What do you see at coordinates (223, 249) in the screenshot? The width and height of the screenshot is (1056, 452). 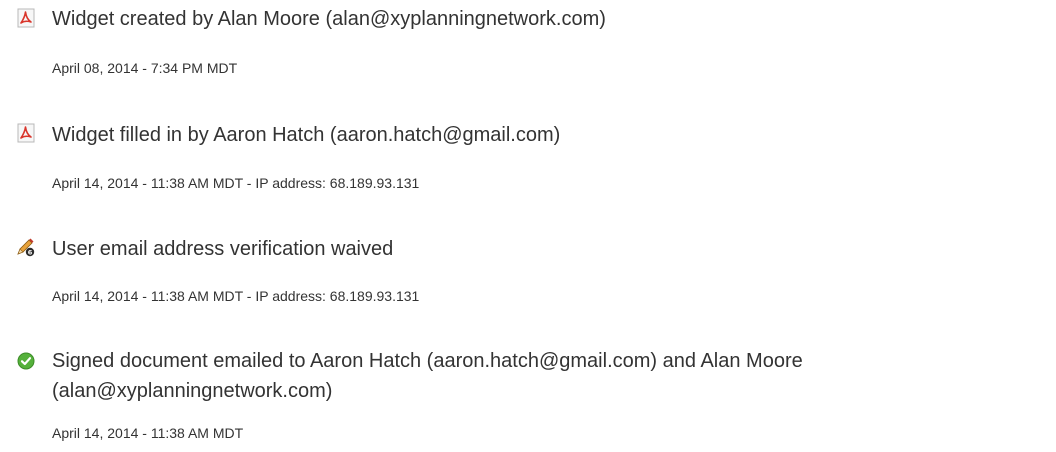 I see `event-title: User email address verification waived` at bounding box center [223, 249].